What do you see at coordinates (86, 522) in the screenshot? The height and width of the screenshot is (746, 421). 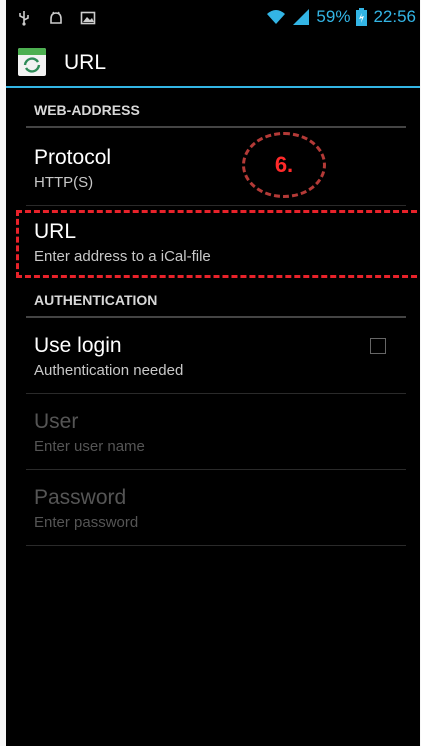 I see `pref-summary: Enter password` at bounding box center [86, 522].